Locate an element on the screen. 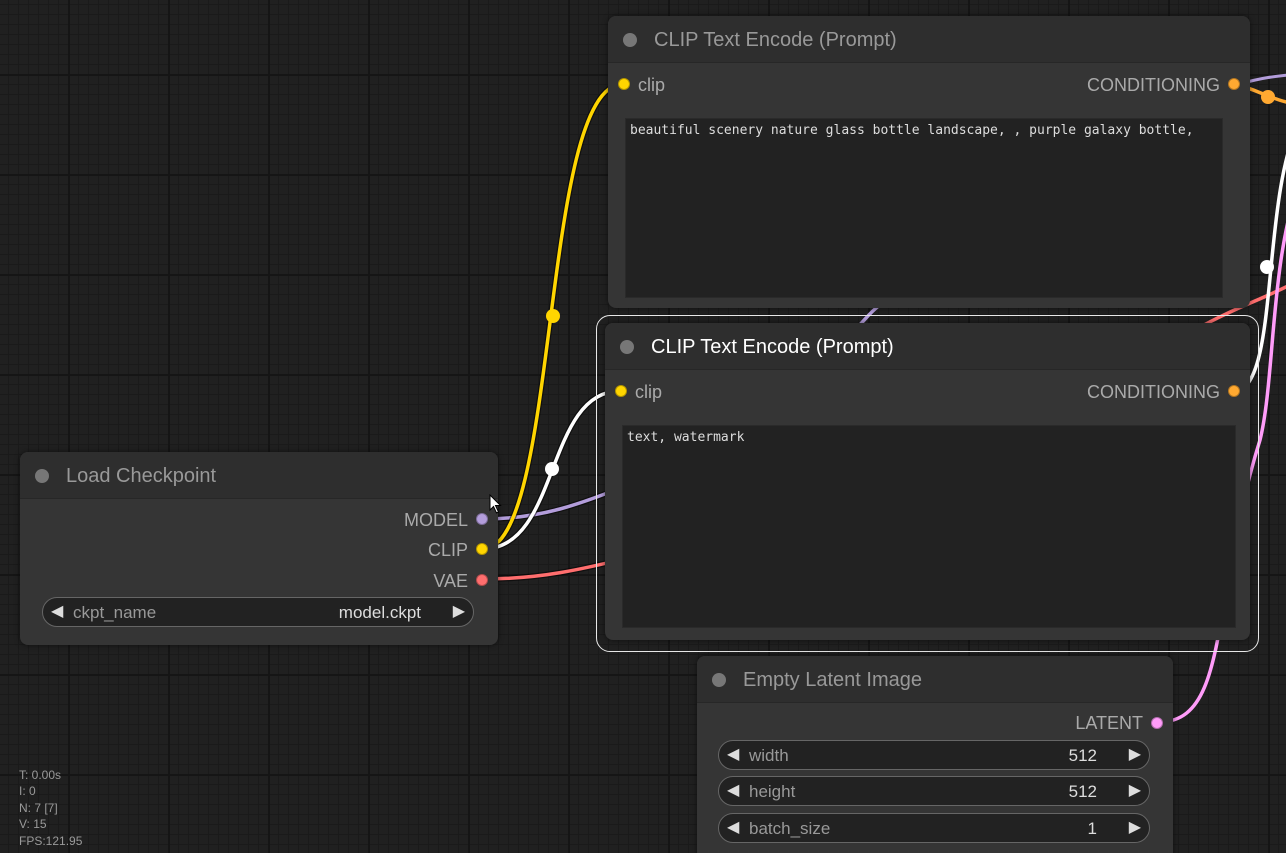 This screenshot has width=1286, height=853. latent-output-label: LATENT is located at coordinates (1109, 723).